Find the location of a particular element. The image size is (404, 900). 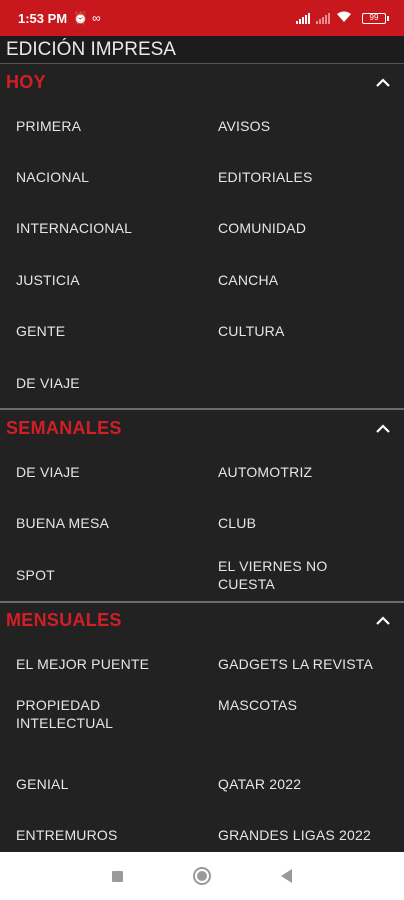

signal-icon is located at coordinates (303, 18).